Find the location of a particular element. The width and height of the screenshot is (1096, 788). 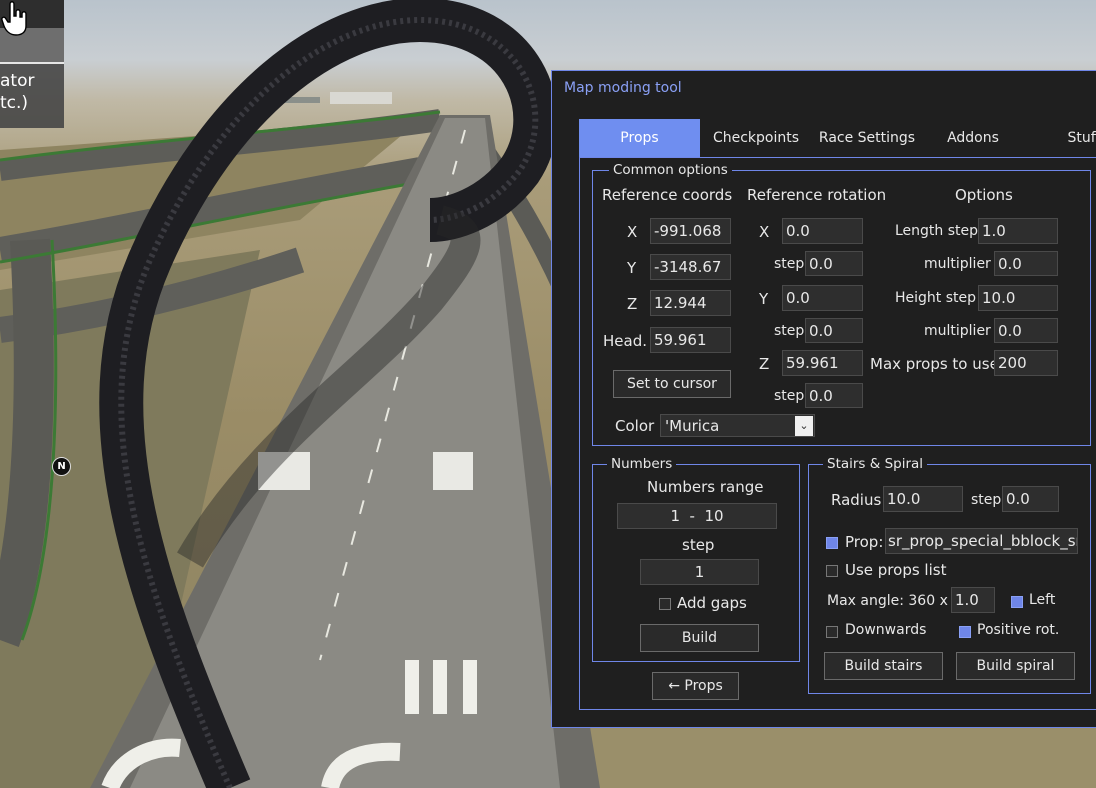

coord-x-input: -991.068 is located at coordinates (690, 231).